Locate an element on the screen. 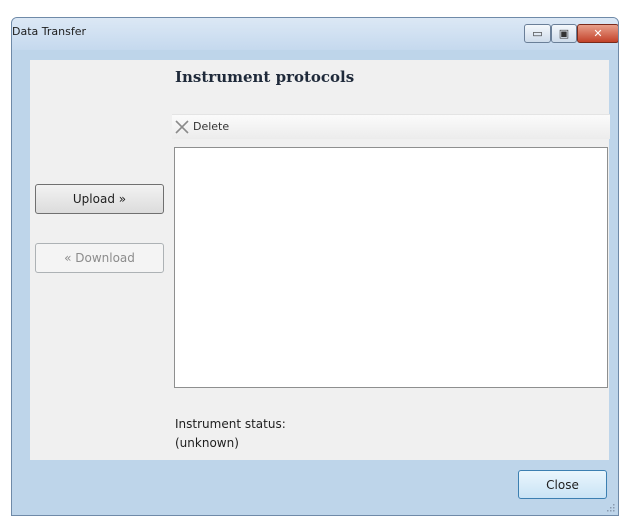 The width and height of the screenshot is (620, 519). window-title: Data Transfer is located at coordinates (49, 31).